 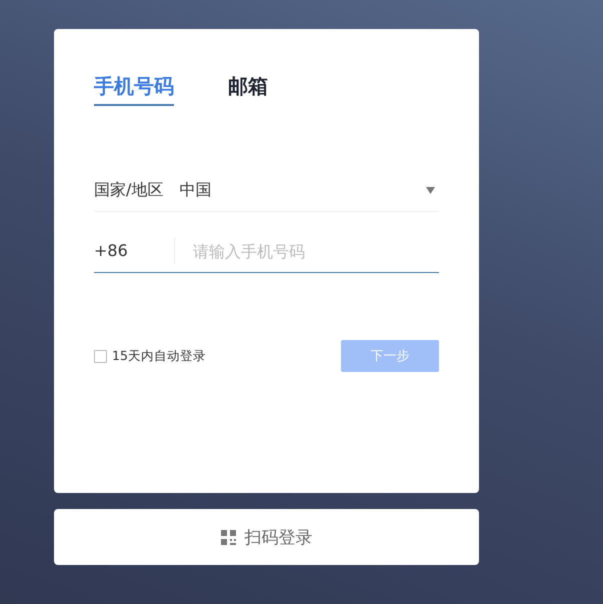 What do you see at coordinates (134, 89) in the screenshot?
I see `tab: 手机号码` at bounding box center [134, 89].